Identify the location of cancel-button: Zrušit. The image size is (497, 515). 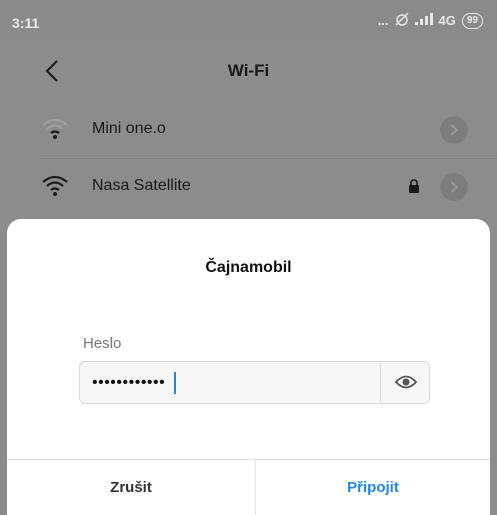
(131, 487).